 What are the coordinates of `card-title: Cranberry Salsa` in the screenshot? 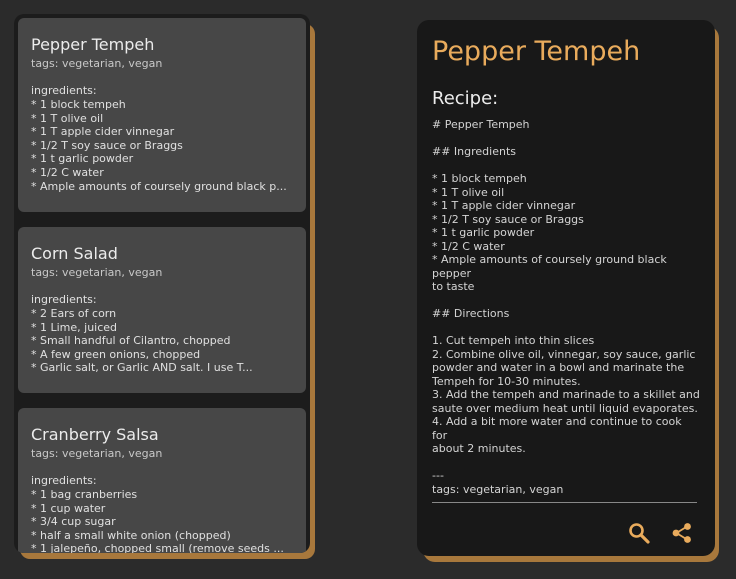 It's located at (95, 434).